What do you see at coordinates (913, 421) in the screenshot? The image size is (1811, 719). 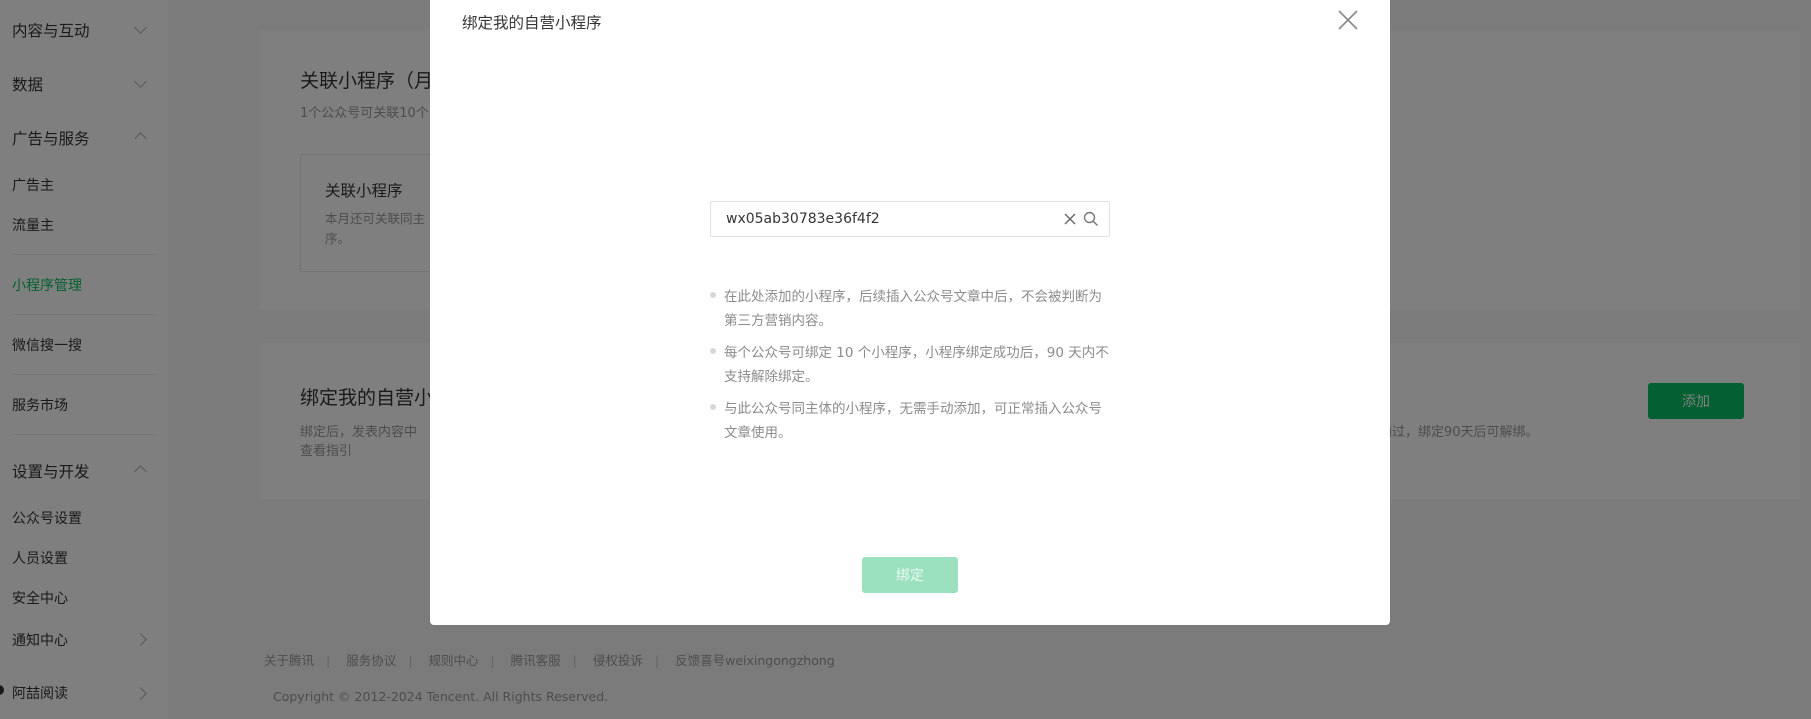 I see `tip-text: 与此公众号同主体的小程序，无需手动添加，可正常插入公众号文章使用。` at bounding box center [913, 421].